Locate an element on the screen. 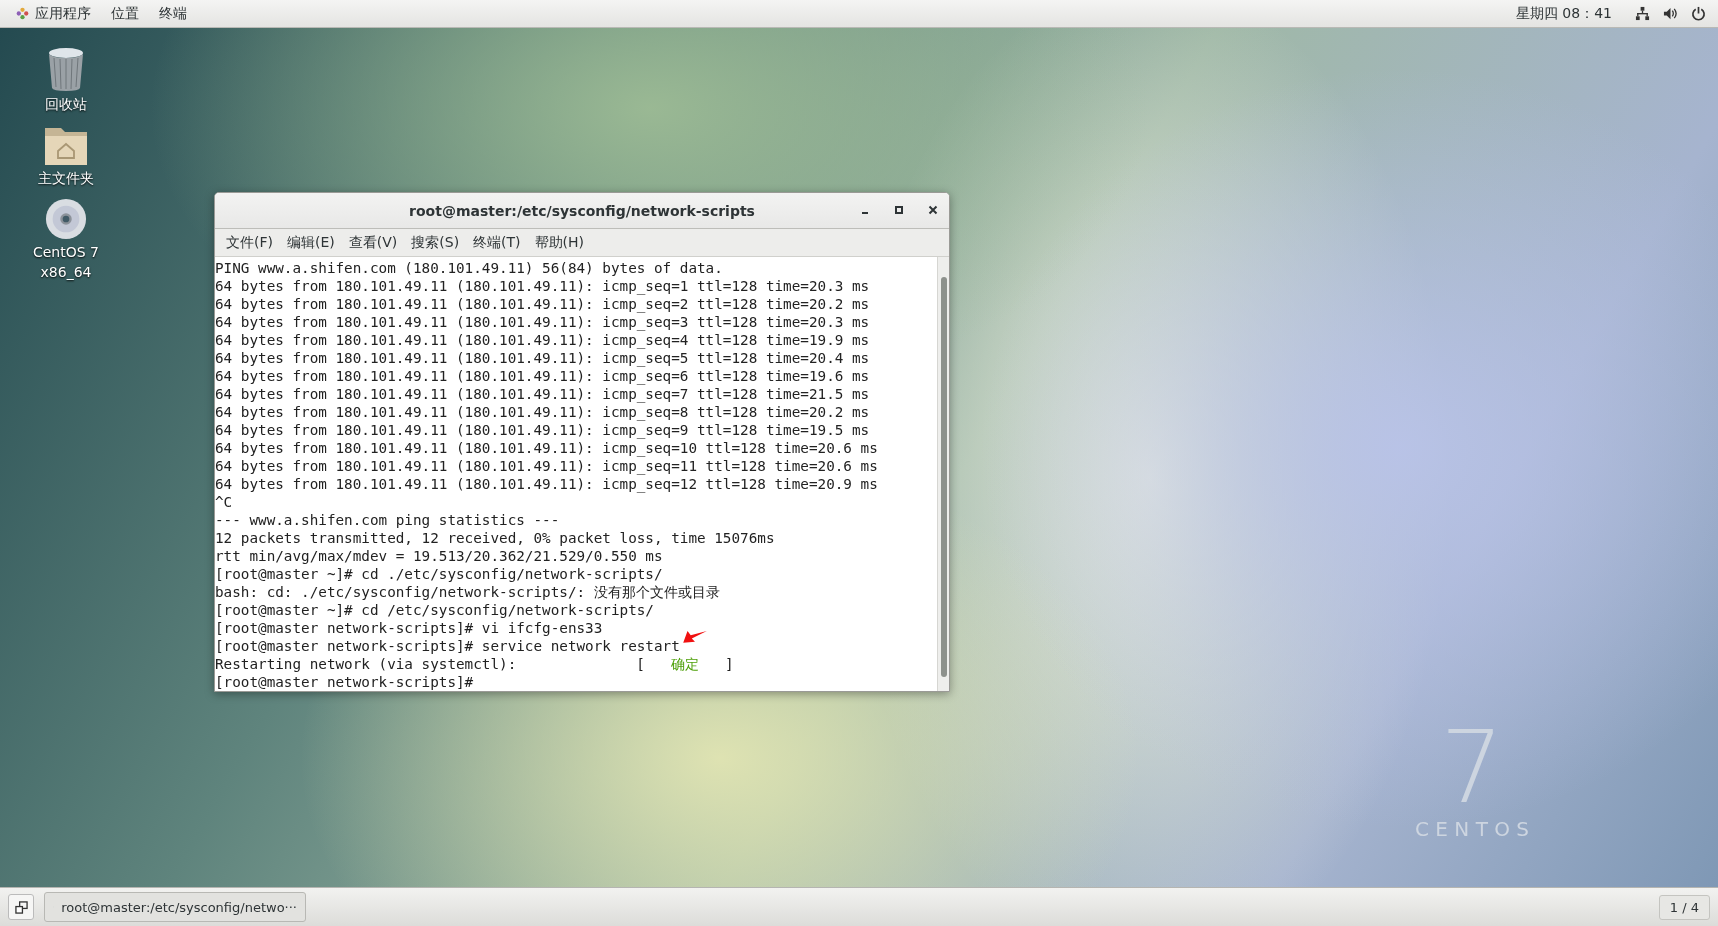 The width and height of the screenshot is (1718, 926). terminal-line: 64 bytes from 180.101.49.11 (180.101.49.11): icmp_seq=7 ttl=128 time=21.5 ms is located at coordinates (542, 394).